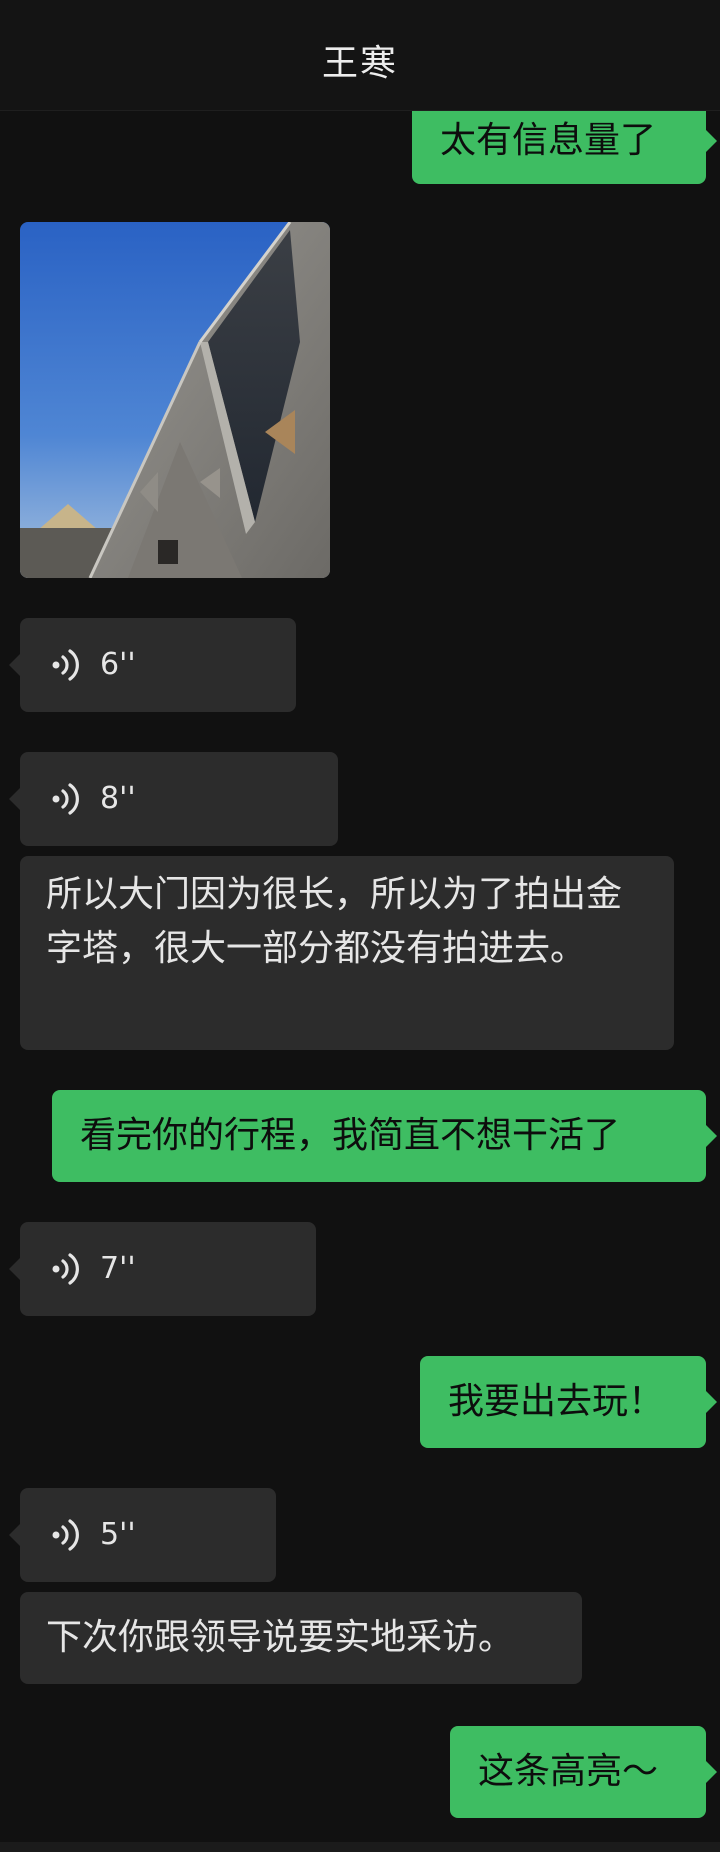 The image size is (720, 1852). Describe the element at coordinates (158, 665) in the screenshot. I see `voice-message-bubble: 6''` at that location.